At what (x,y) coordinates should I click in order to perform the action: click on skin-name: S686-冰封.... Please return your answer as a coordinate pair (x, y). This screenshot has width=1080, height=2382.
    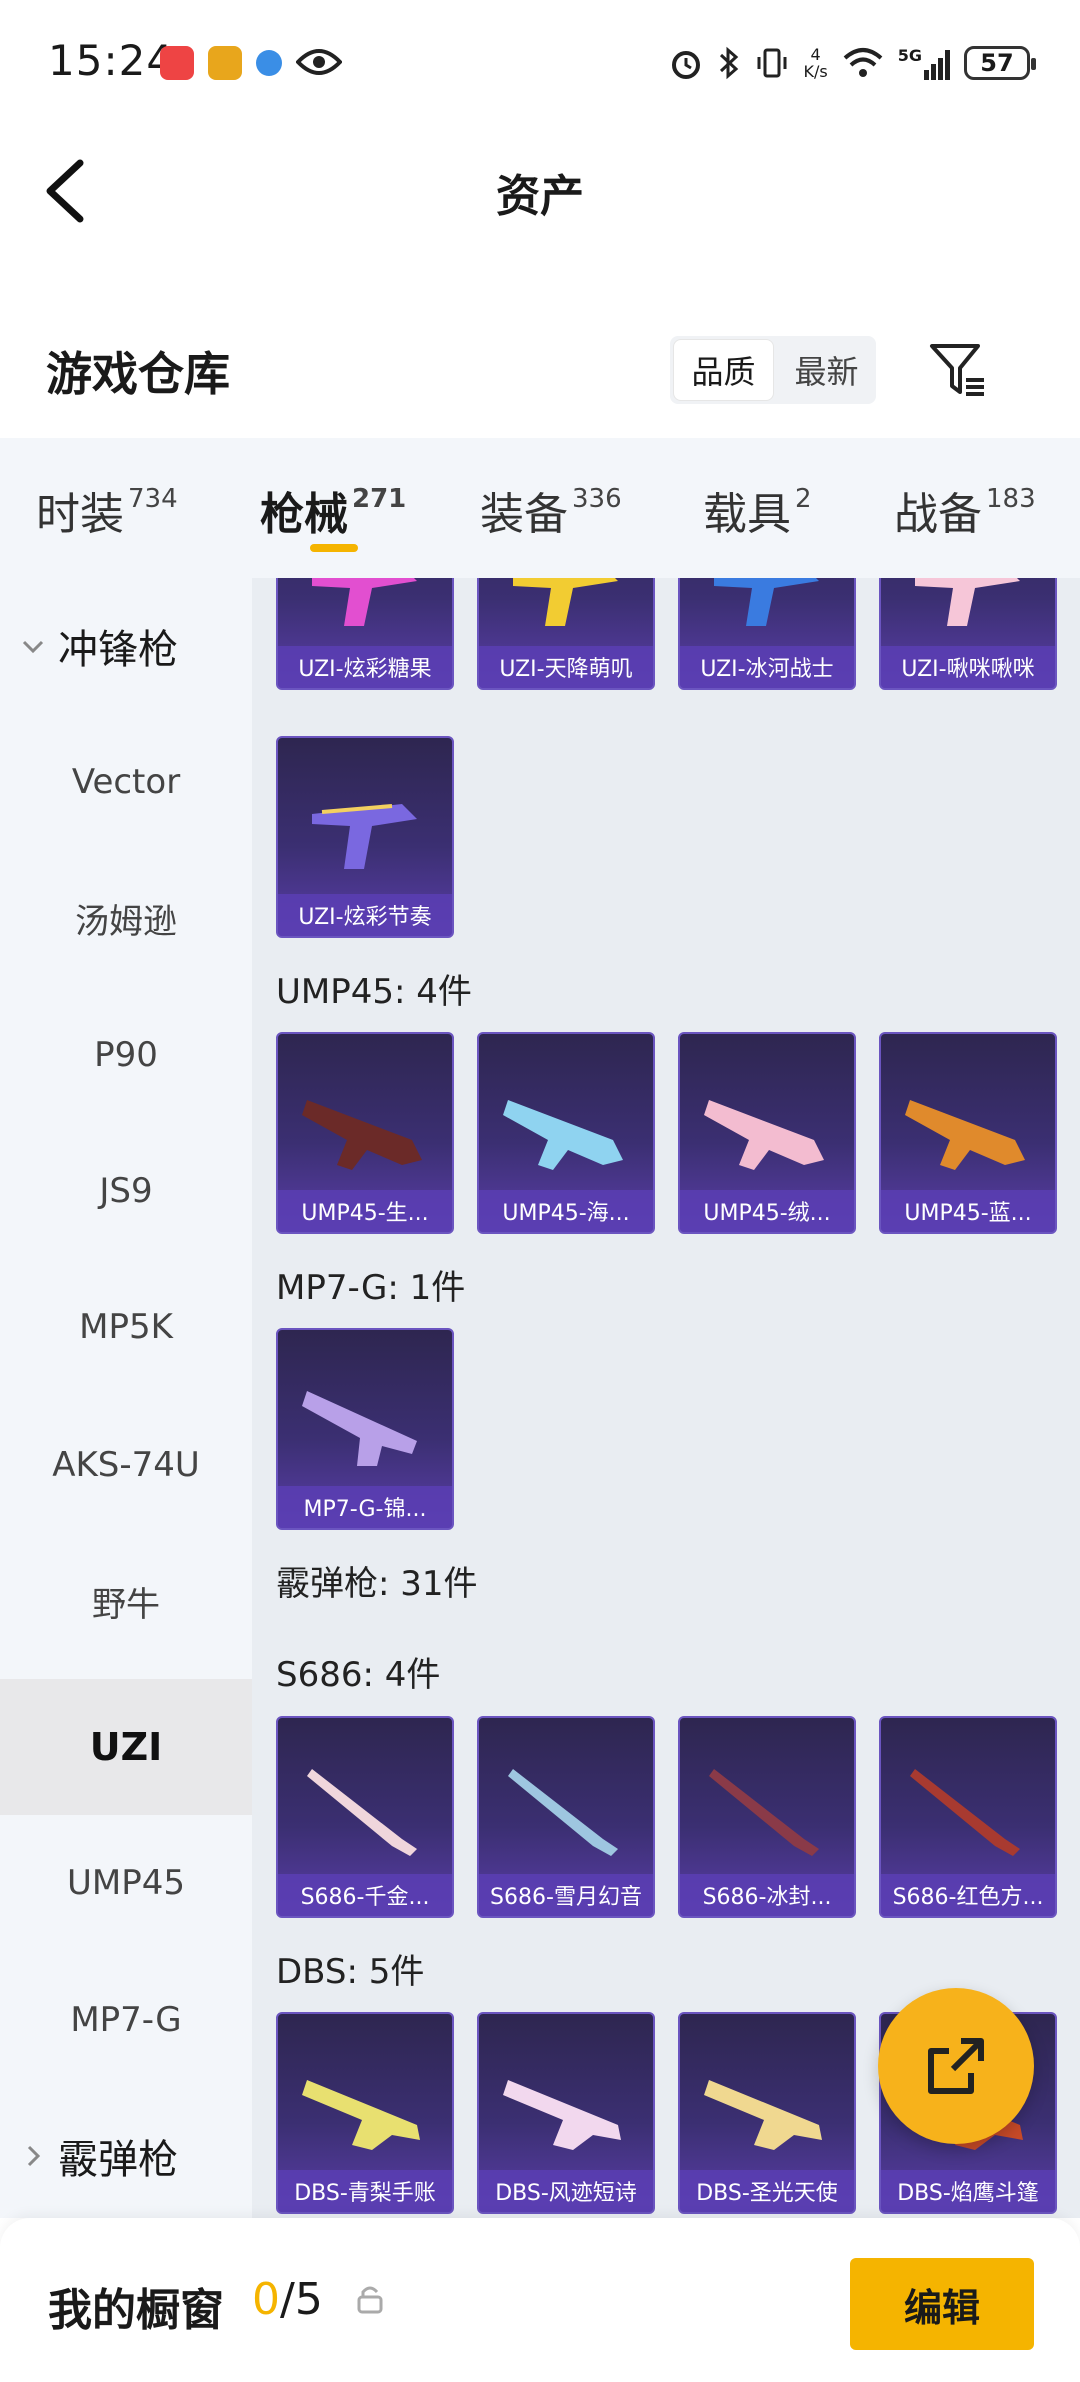
    Looking at the image, I should click on (767, 1895).